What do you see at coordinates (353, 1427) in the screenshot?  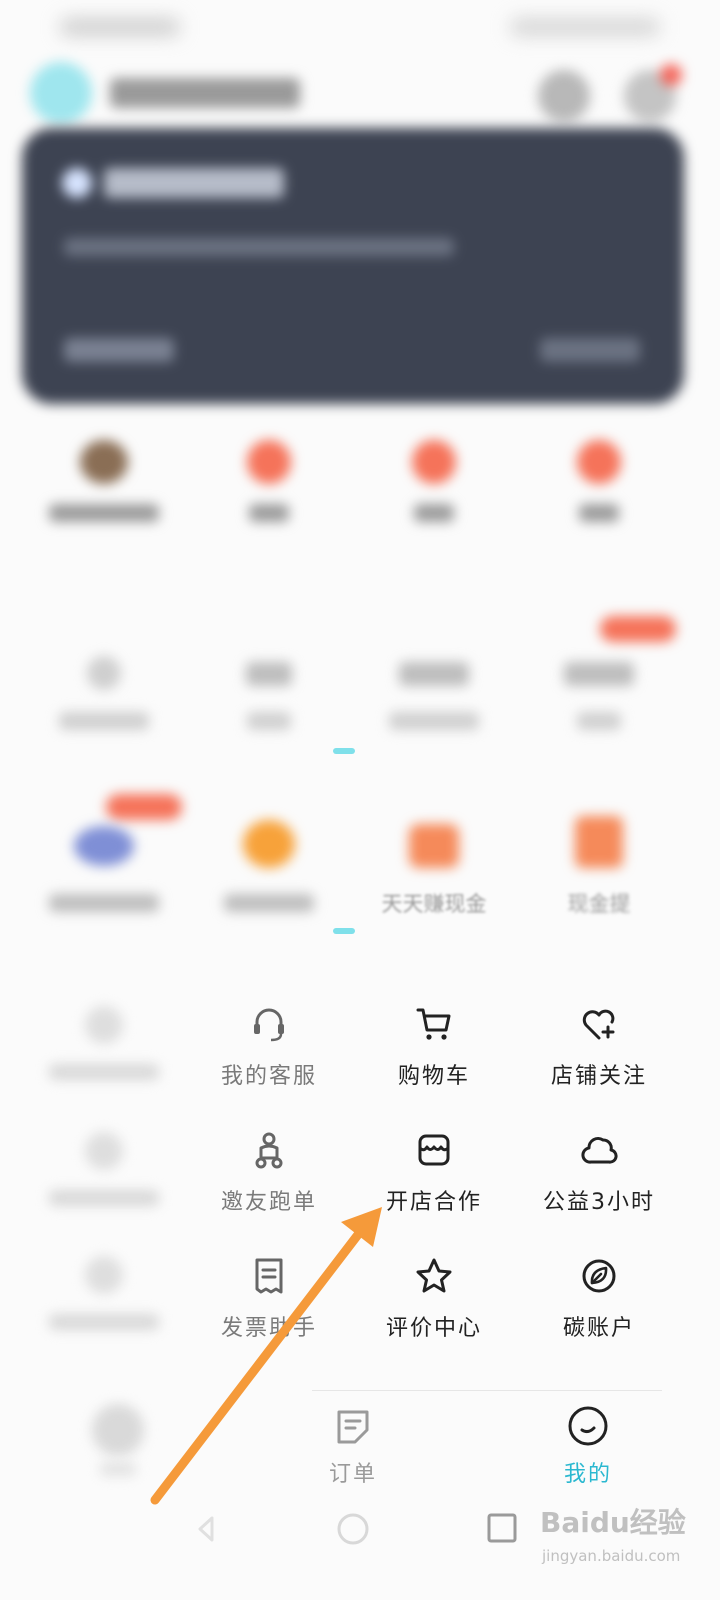 I see `order-note-icon` at bounding box center [353, 1427].